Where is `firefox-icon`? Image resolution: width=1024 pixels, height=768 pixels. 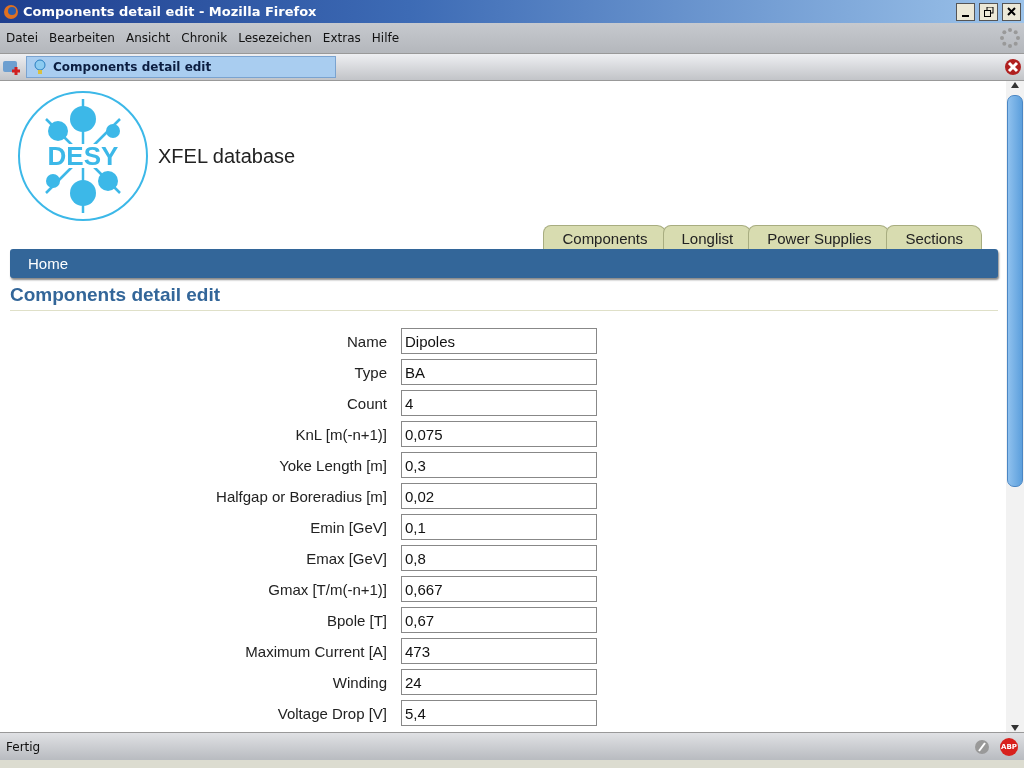 firefox-icon is located at coordinates (11, 11).